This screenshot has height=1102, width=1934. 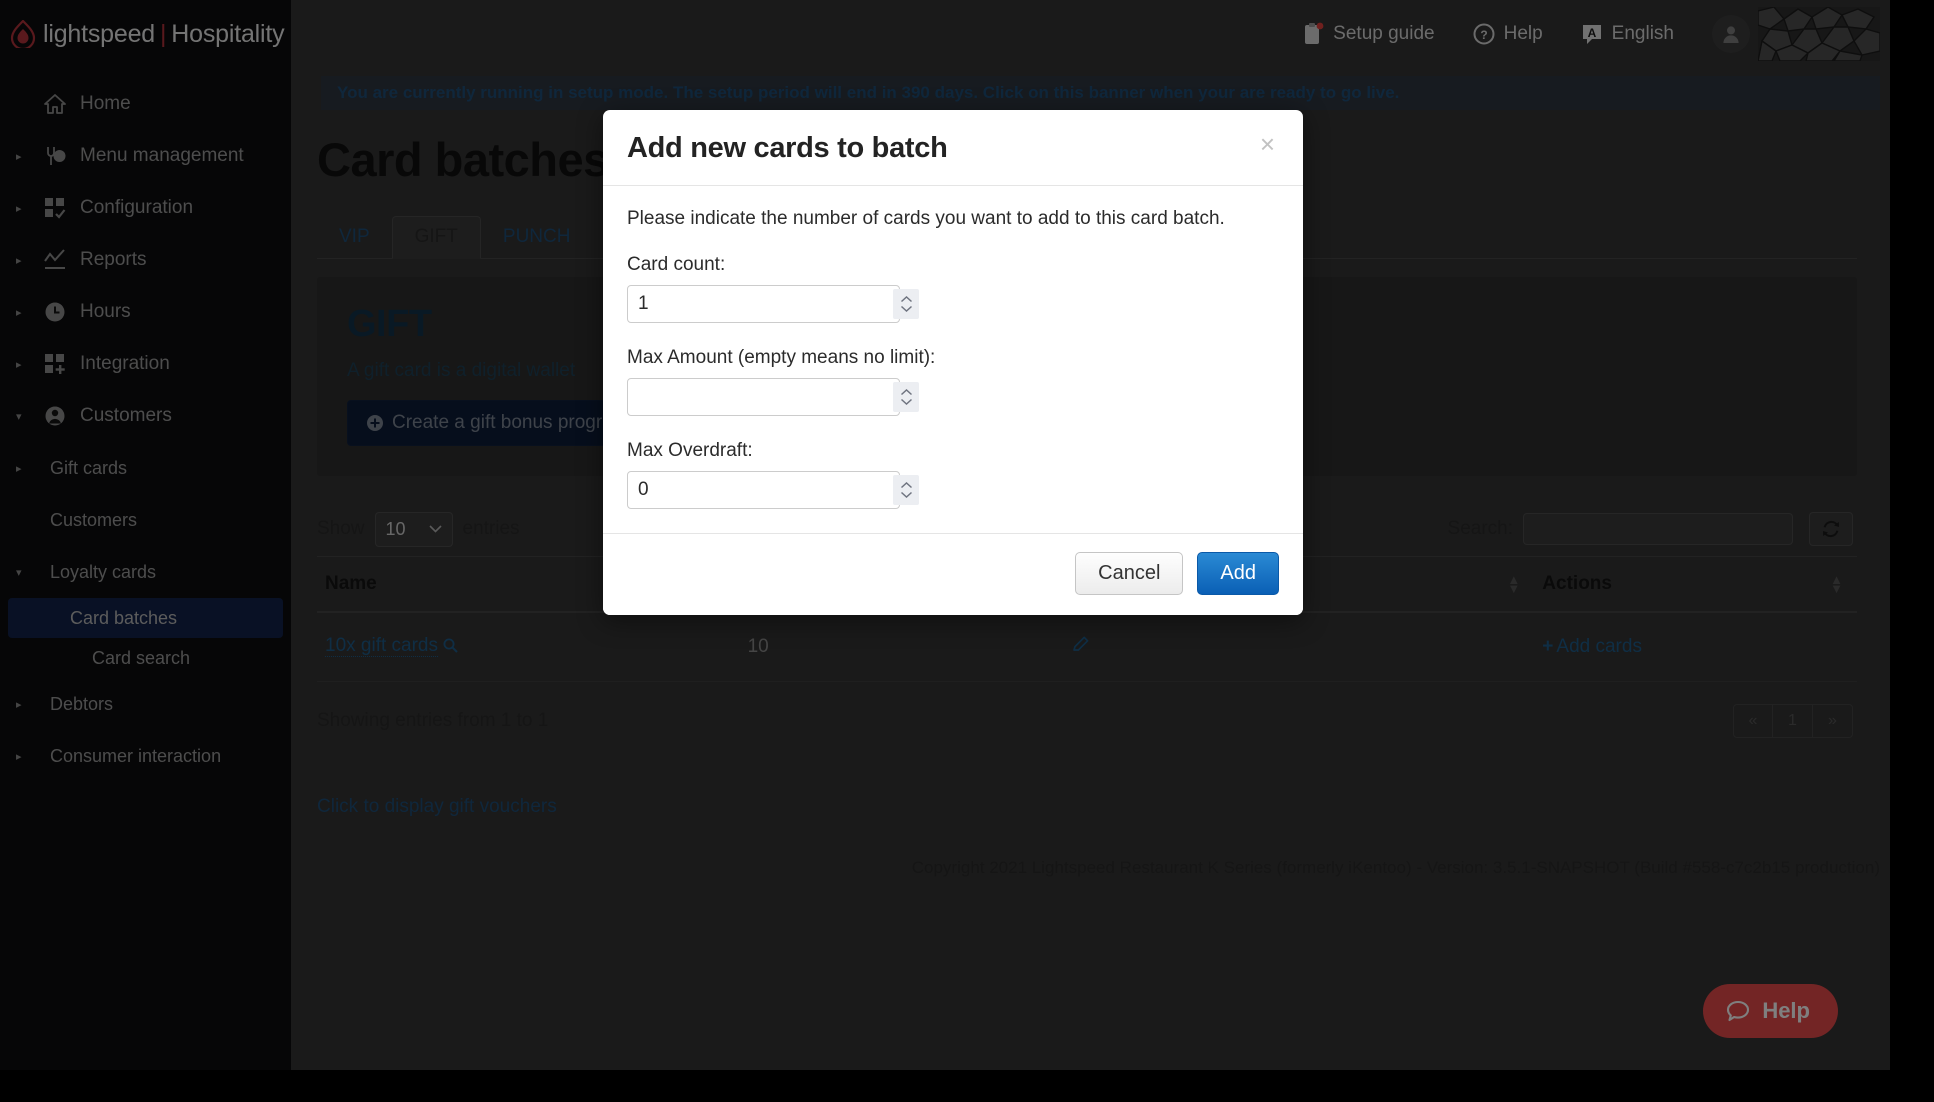 I want to click on question-circle-icon: ?, so click(x=1484, y=34).